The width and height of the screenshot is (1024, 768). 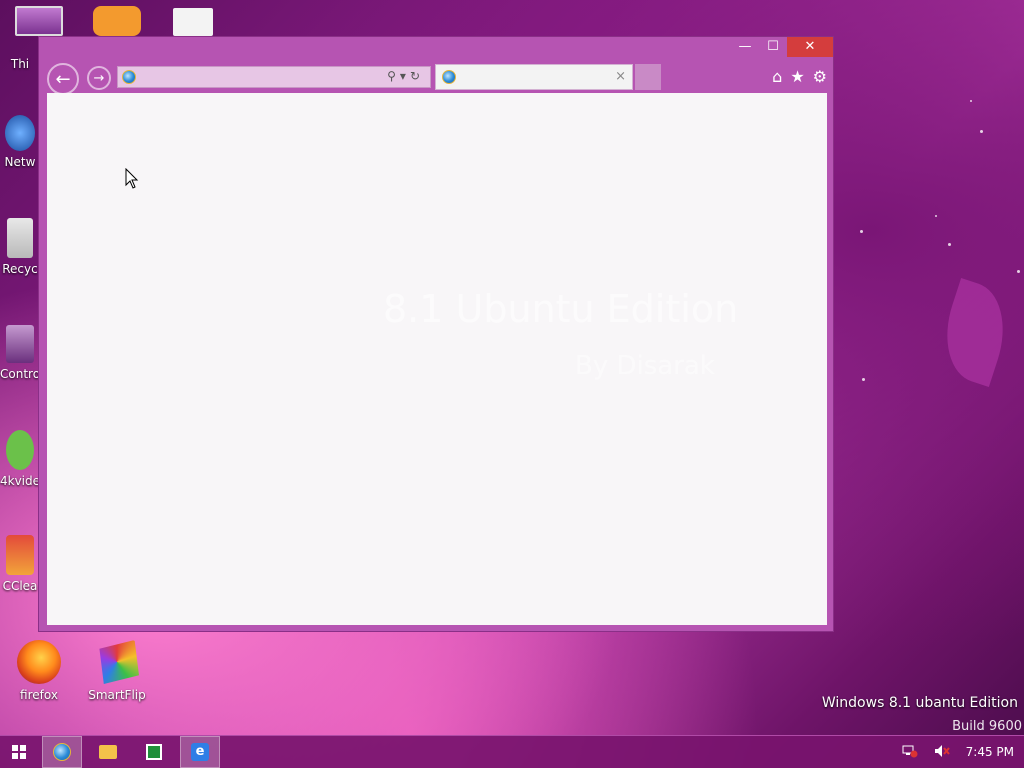 I want to click on watermark-subtitle: By Disarak, so click(x=645, y=366).